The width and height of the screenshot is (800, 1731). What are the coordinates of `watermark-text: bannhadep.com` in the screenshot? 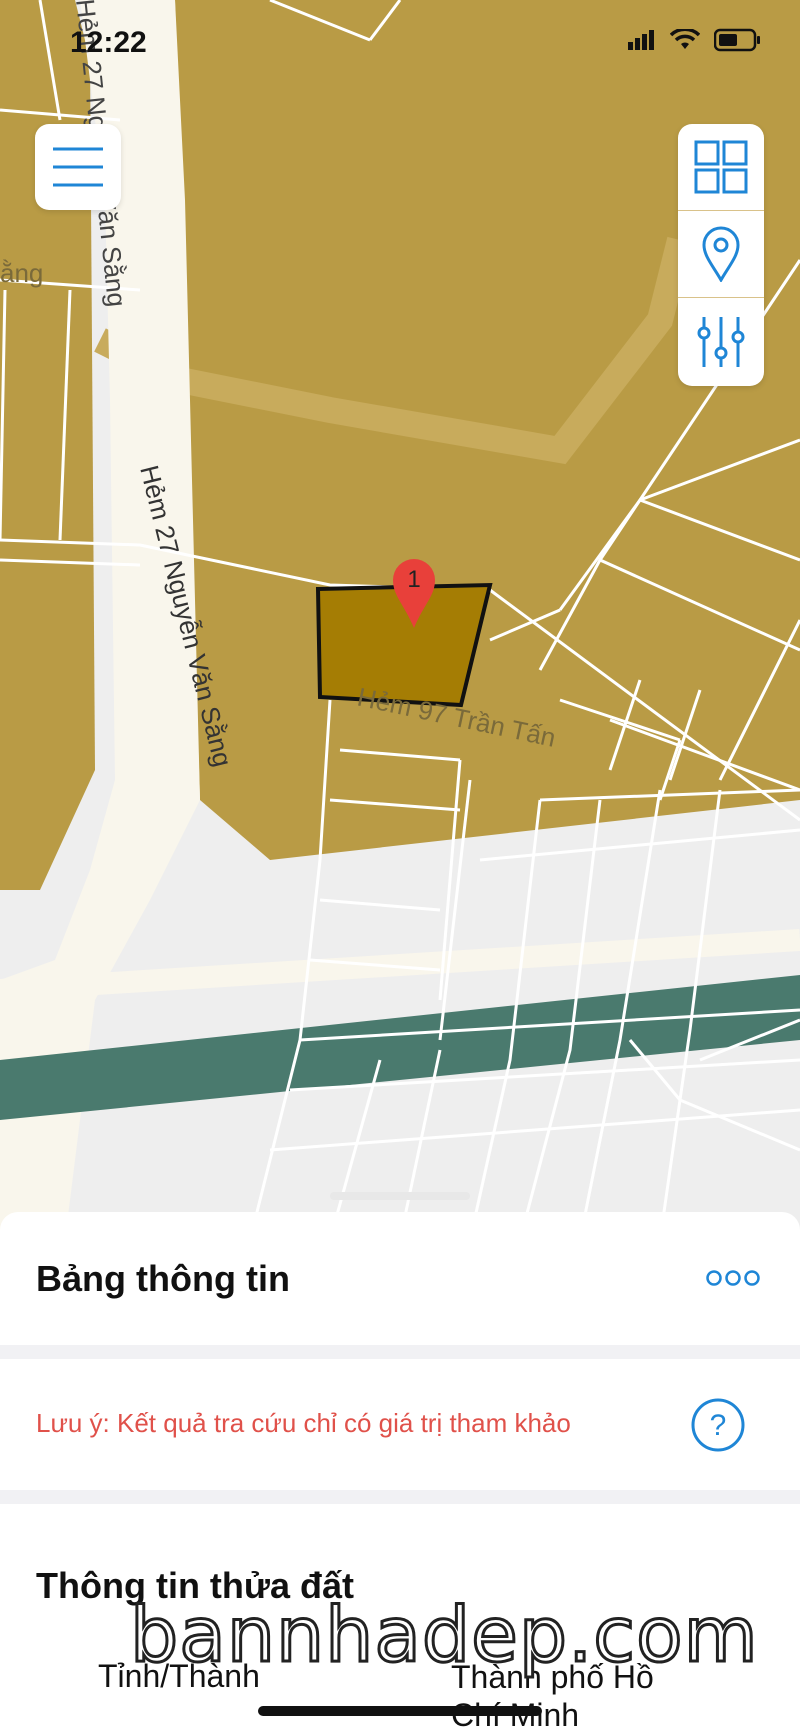 It's located at (444, 1635).